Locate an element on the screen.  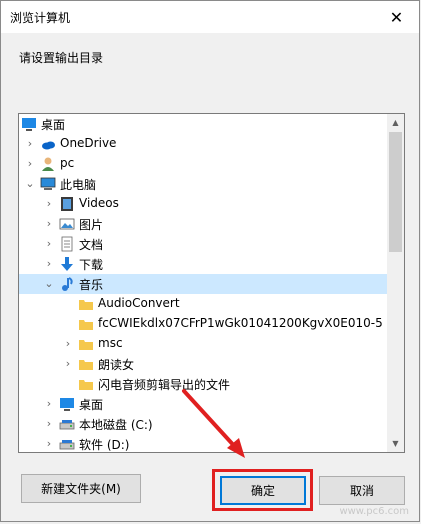
annotation-arrow-icon is located at coordinates (213, 423).